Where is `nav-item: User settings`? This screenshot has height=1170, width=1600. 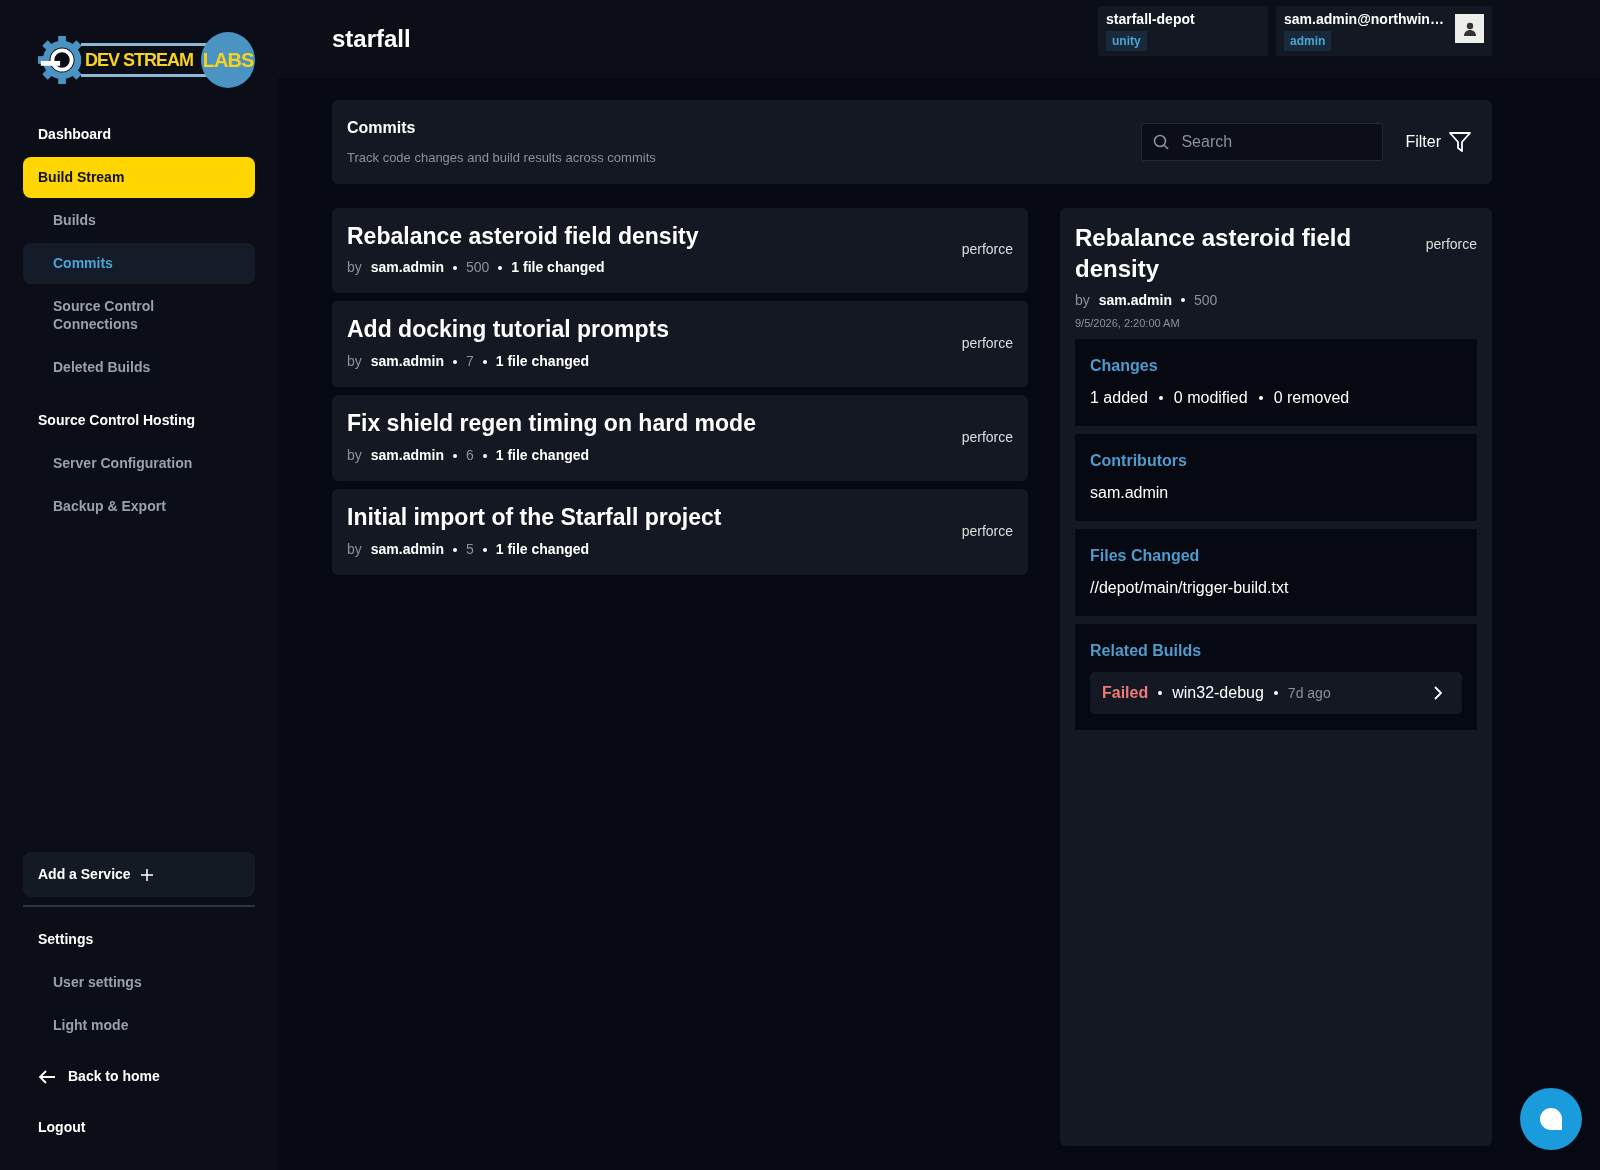
nav-item: User settings is located at coordinates (139, 983).